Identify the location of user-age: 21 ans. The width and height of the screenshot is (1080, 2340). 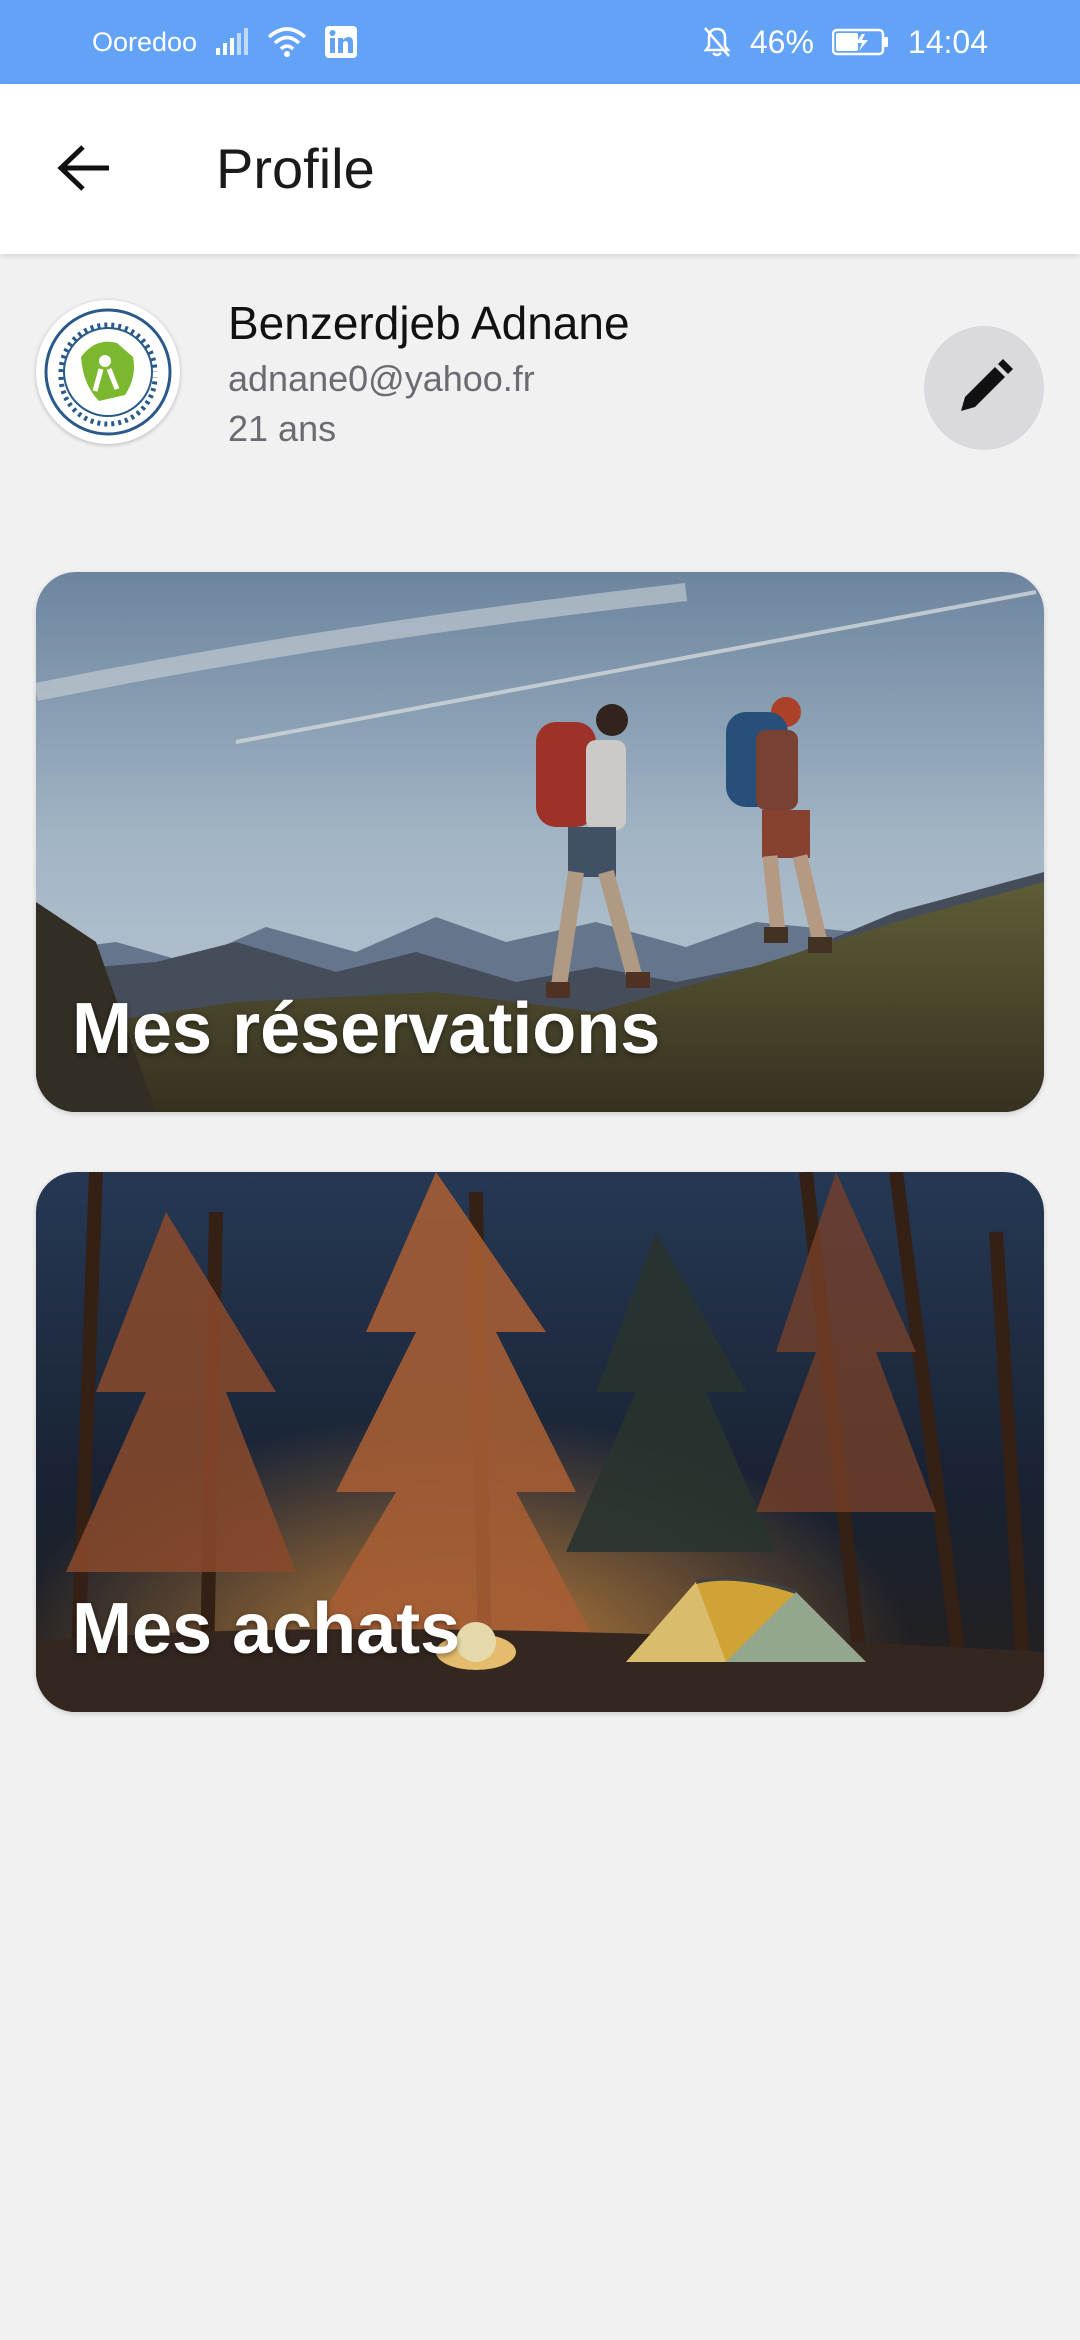
(282, 428).